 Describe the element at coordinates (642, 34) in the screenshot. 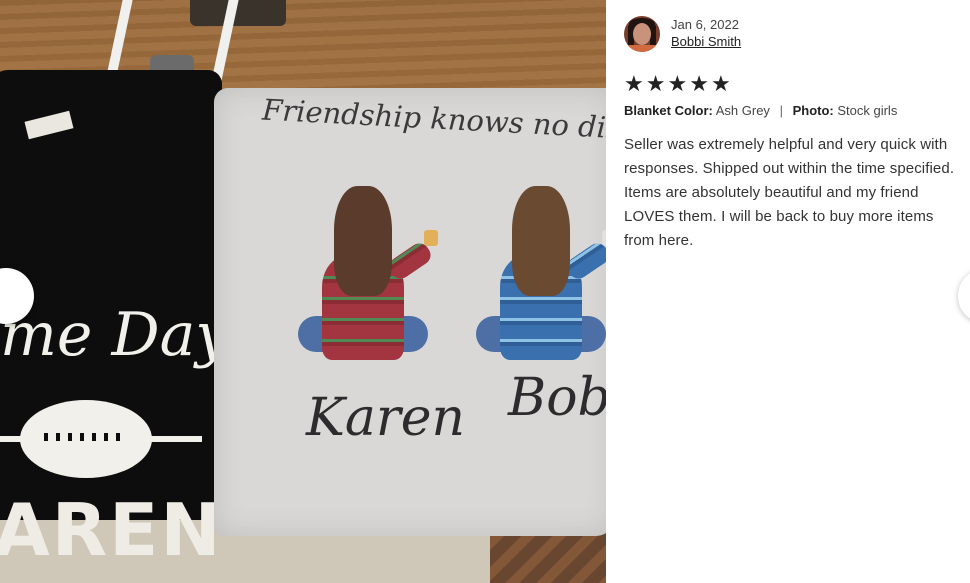

I see `avatar` at that location.